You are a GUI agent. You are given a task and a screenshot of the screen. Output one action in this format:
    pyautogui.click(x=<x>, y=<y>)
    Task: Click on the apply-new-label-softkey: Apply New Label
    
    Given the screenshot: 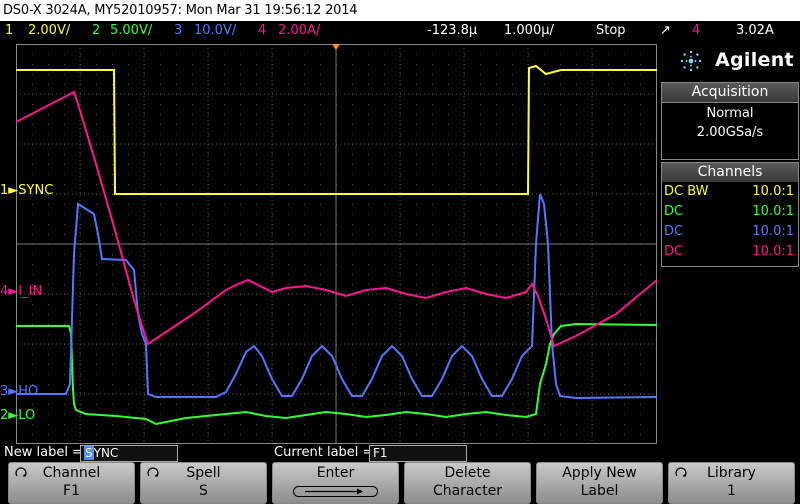 What is the action you would take?
    pyautogui.click(x=599, y=483)
    